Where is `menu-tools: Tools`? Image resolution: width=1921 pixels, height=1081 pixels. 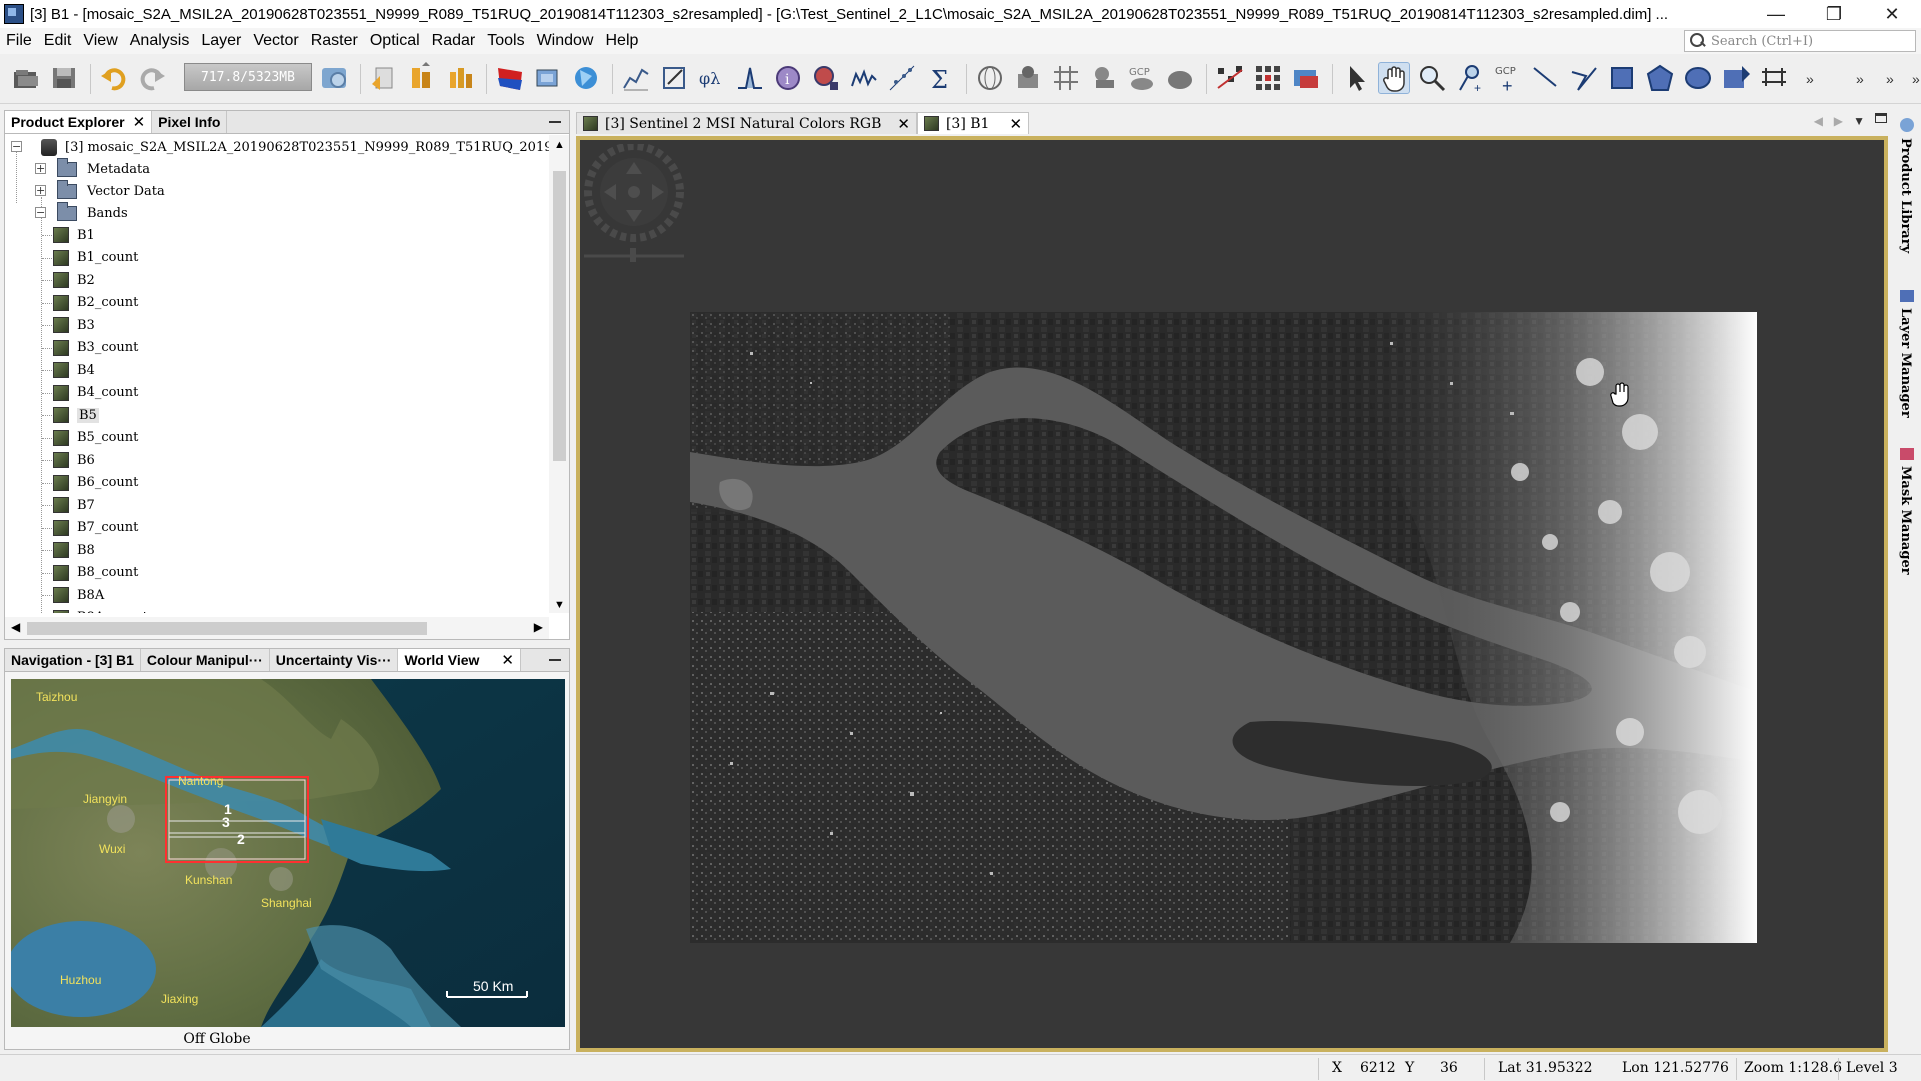
menu-tools: Tools is located at coordinates (505, 41).